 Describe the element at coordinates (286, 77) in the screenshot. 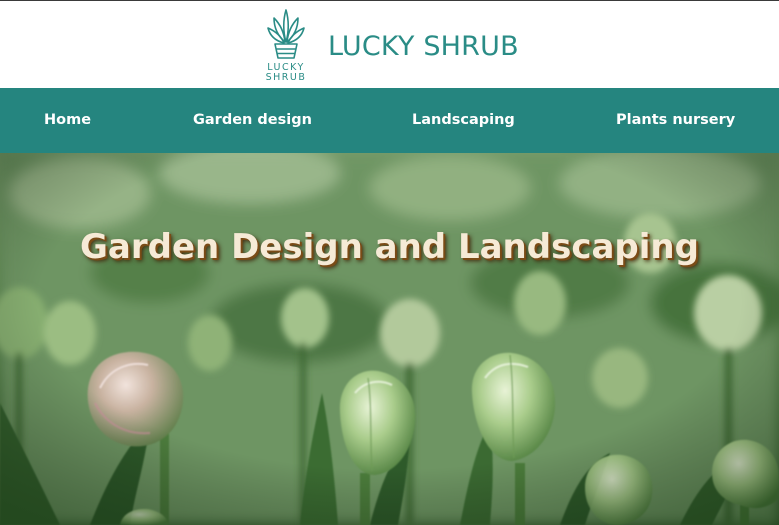

I see `logo-text-line2: SHRUB` at that location.